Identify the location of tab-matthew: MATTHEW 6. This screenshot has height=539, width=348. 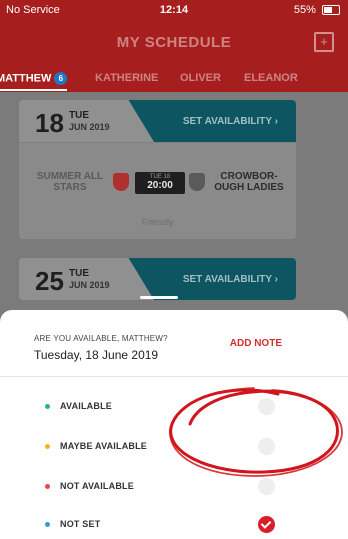
(34, 81).